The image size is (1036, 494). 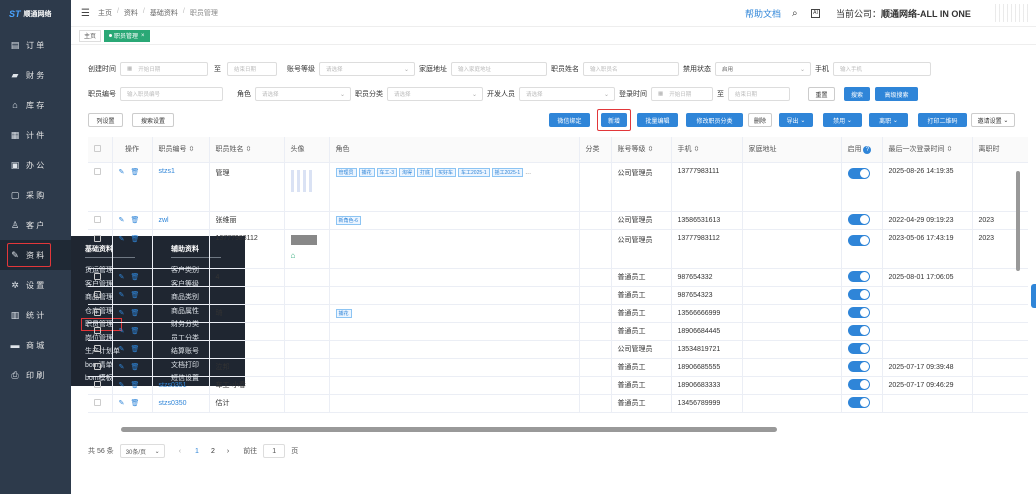 What do you see at coordinates (763, 69) in the screenshot?
I see `ban-status-select: 启用 ⌄` at bounding box center [763, 69].